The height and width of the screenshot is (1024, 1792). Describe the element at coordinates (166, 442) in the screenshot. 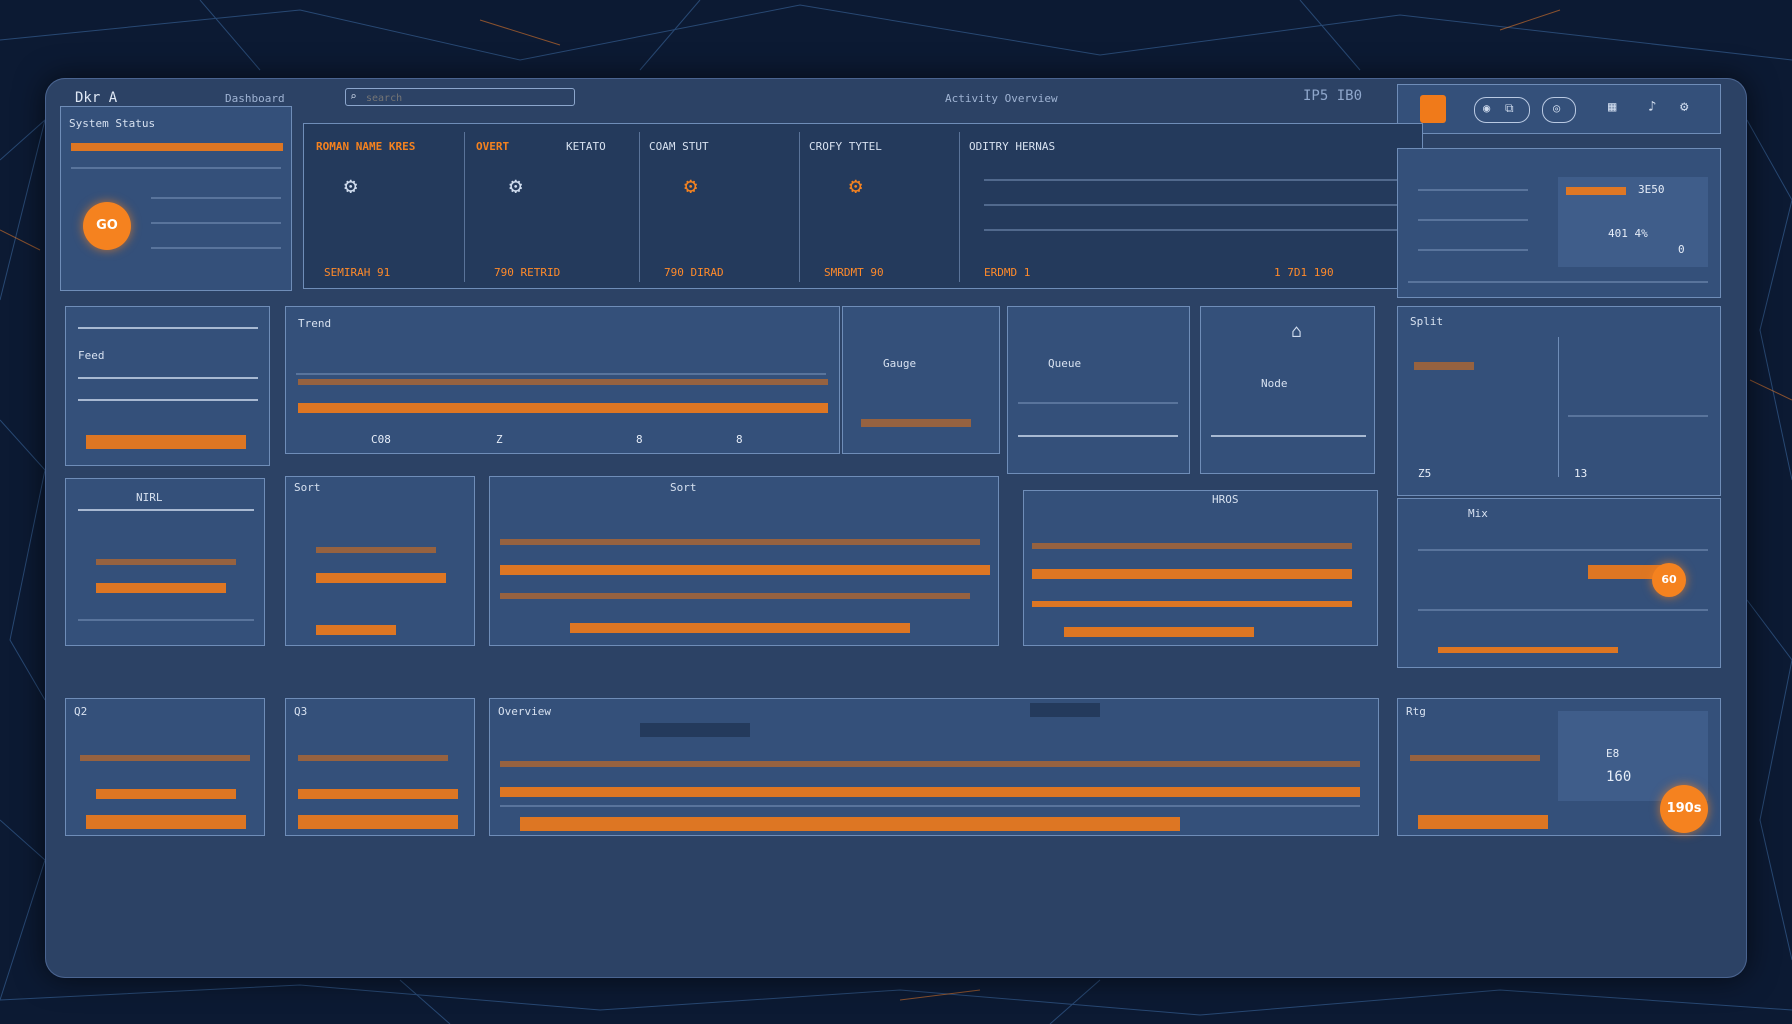

I see `feed-bar` at that location.